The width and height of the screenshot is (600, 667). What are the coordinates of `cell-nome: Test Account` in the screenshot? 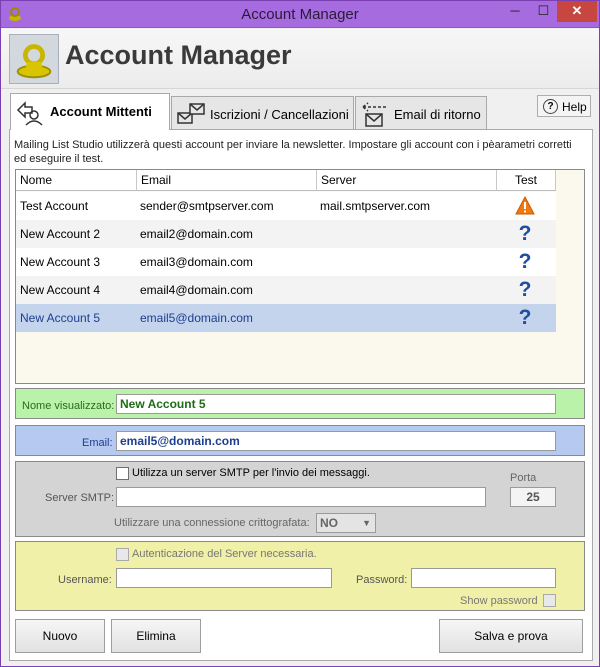 It's located at (54, 206).